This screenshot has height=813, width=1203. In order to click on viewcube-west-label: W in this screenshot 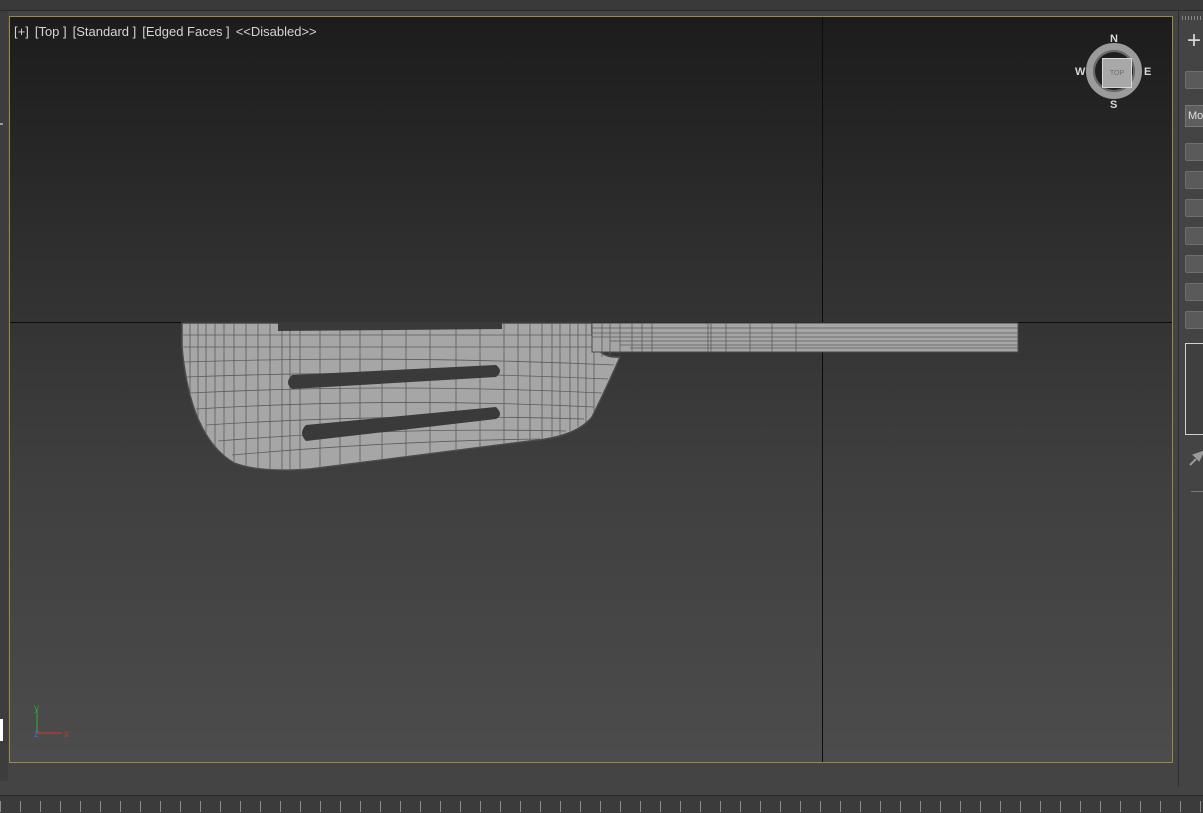, I will do `click(1080, 72)`.